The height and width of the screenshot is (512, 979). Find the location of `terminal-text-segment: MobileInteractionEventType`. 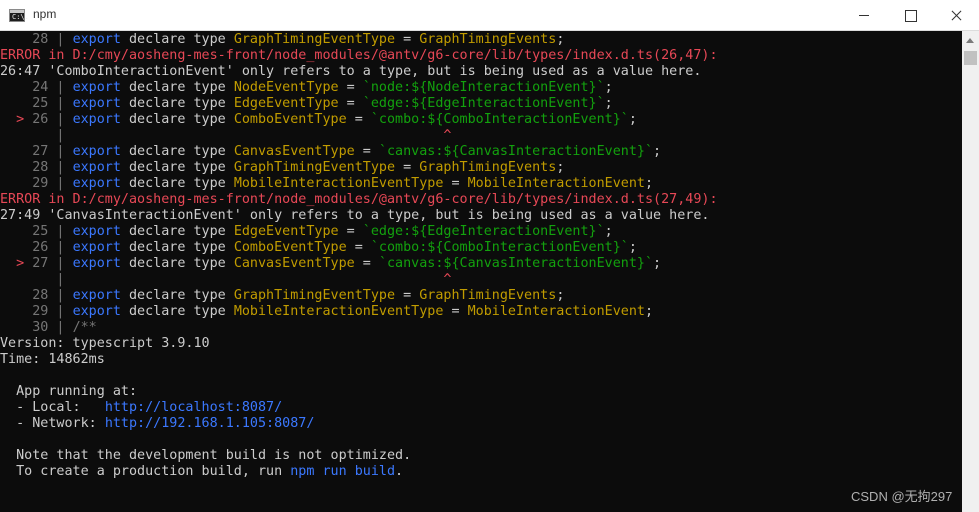

terminal-text-segment: MobileInteractionEventType is located at coordinates (338, 311).